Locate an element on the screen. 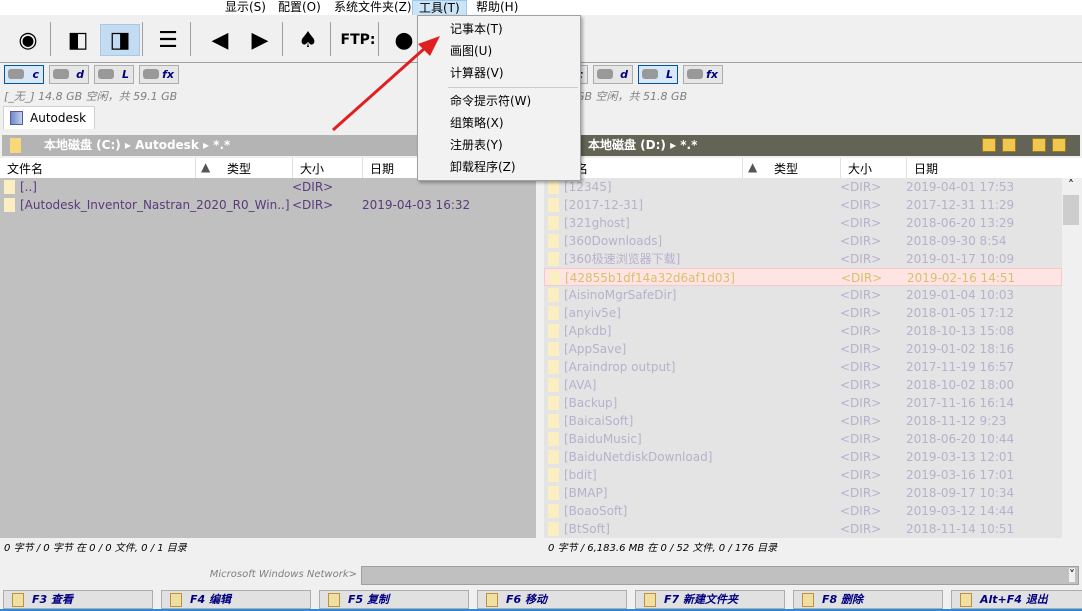 Image resolution: width=1082 pixels, height=611 pixels. fkey-button: F4 编辑 is located at coordinates (236, 599).